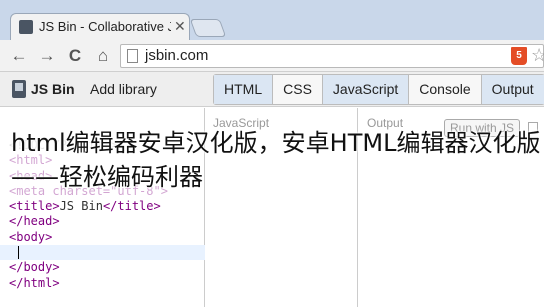  I want to click on tab-console: Console, so click(445, 89).